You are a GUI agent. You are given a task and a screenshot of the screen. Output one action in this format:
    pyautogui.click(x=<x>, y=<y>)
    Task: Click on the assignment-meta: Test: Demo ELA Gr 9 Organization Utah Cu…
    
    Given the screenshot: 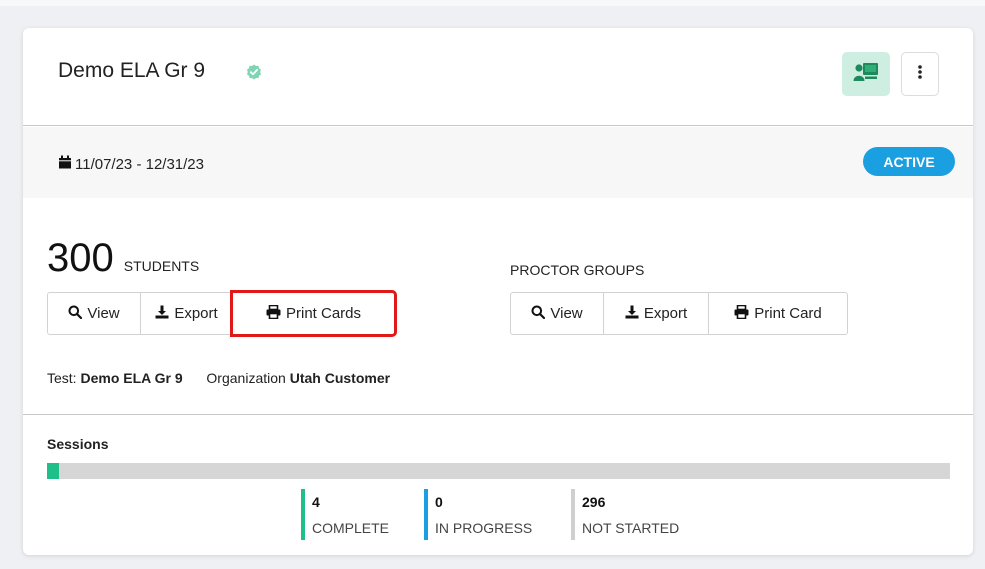 What is the action you would take?
    pyautogui.click(x=218, y=378)
    